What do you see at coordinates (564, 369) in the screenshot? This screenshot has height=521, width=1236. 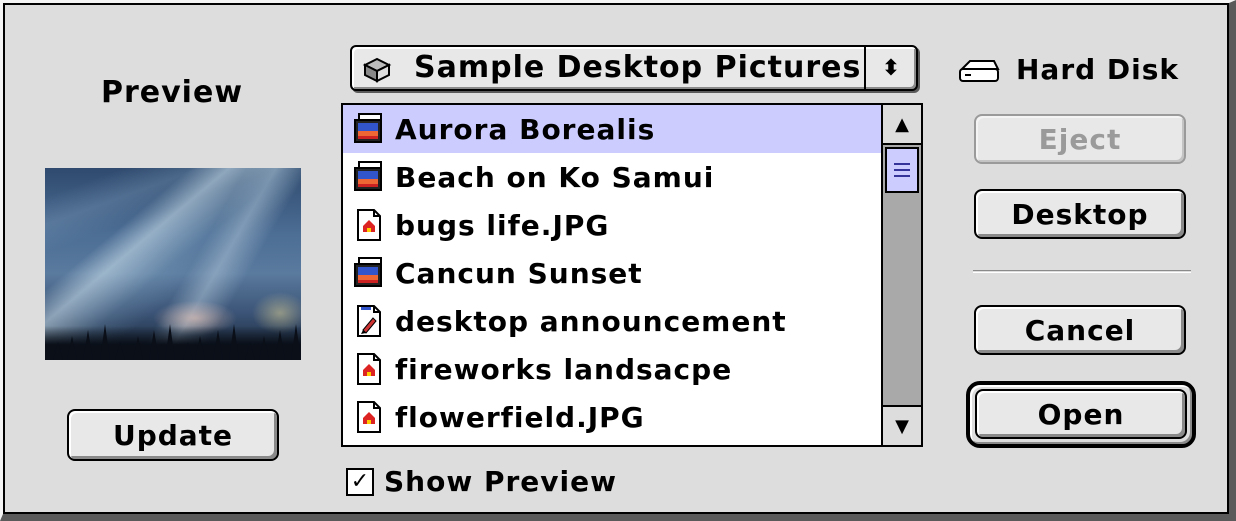 I see `file-name-label: fireworks landsacpe` at bounding box center [564, 369].